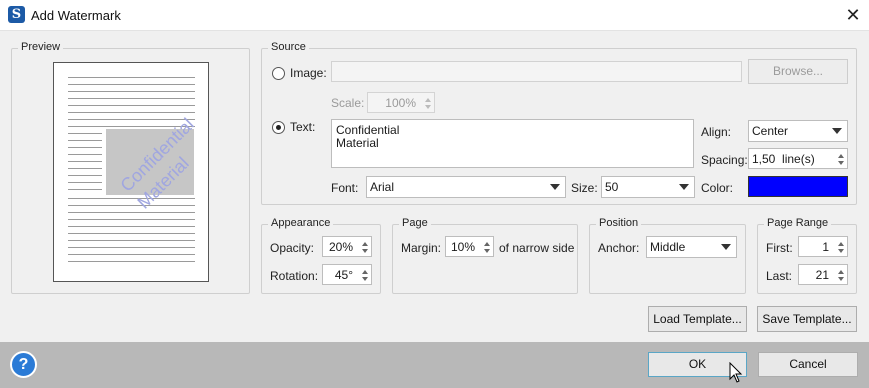 The height and width of the screenshot is (388, 869). What do you see at coordinates (691, 247) in the screenshot?
I see `anchor-dropdown: Middle` at bounding box center [691, 247].